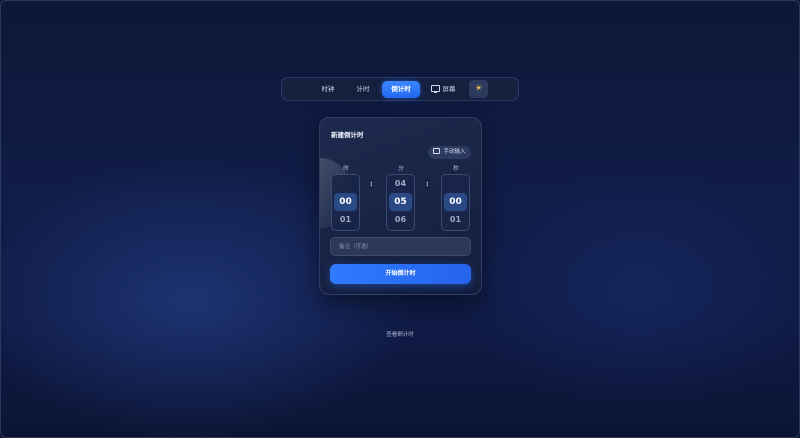 The width and height of the screenshot is (800, 438). I want to click on seconds-label: 秒, so click(456, 169).